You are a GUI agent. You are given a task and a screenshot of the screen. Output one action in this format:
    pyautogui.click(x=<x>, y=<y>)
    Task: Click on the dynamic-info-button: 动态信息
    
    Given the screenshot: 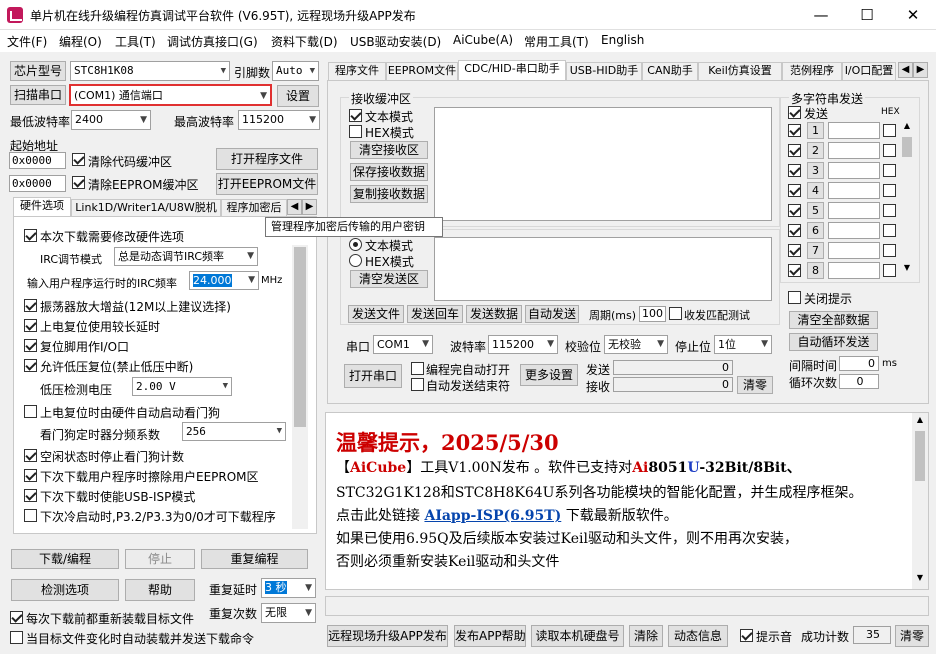 What is the action you would take?
    pyautogui.click(x=698, y=636)
    